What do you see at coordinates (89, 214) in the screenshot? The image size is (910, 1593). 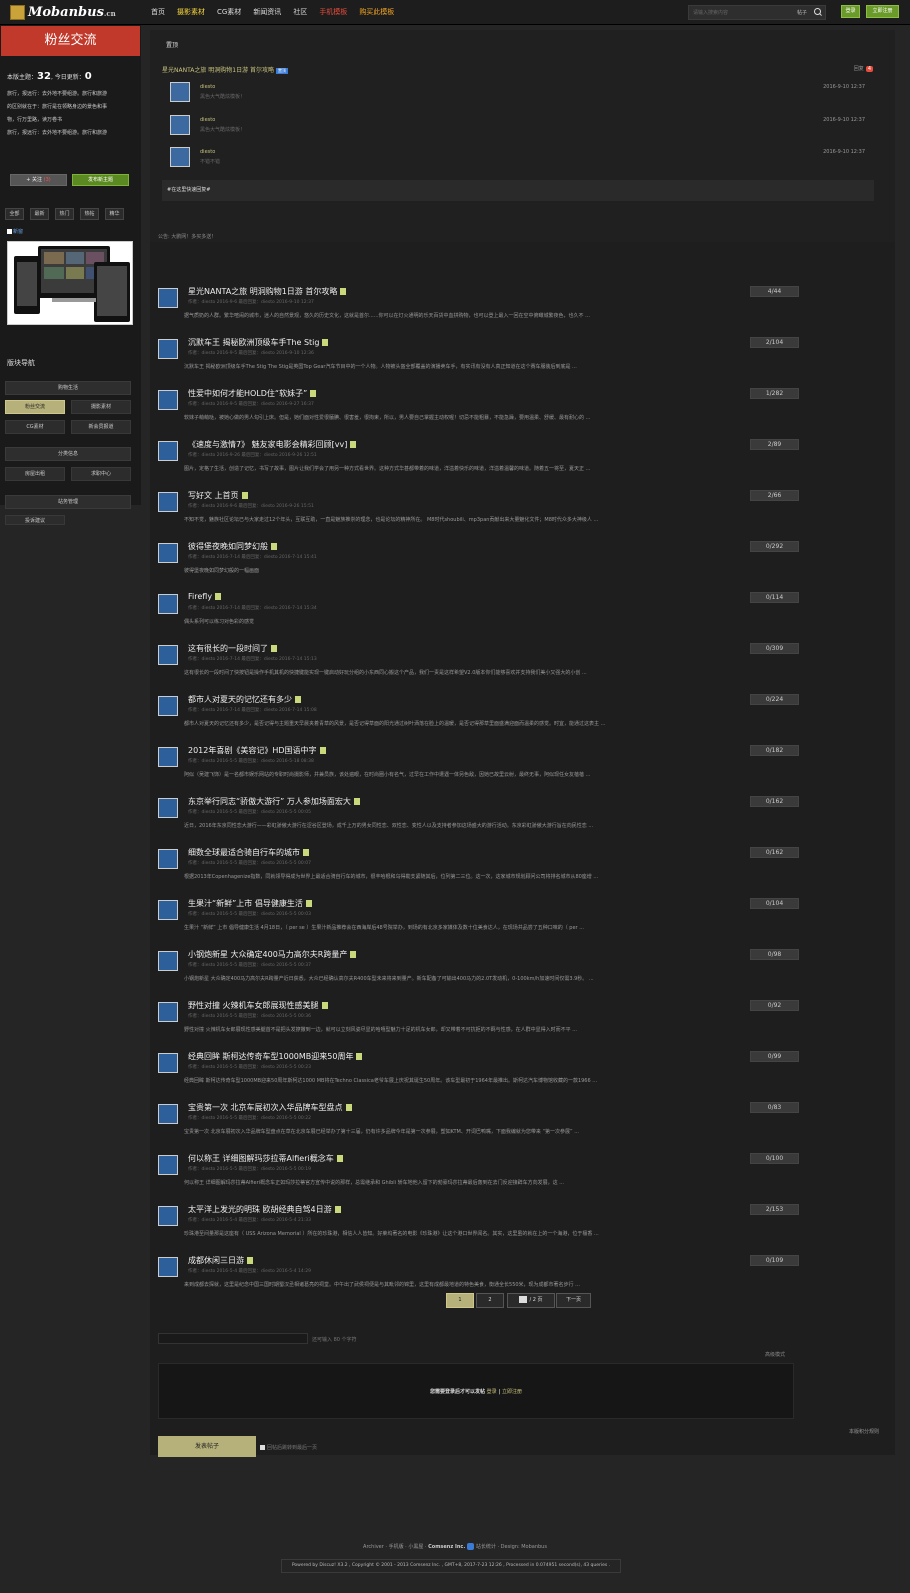 I see `filter-hotpost: 热帖` at bounding box center [89, 214].